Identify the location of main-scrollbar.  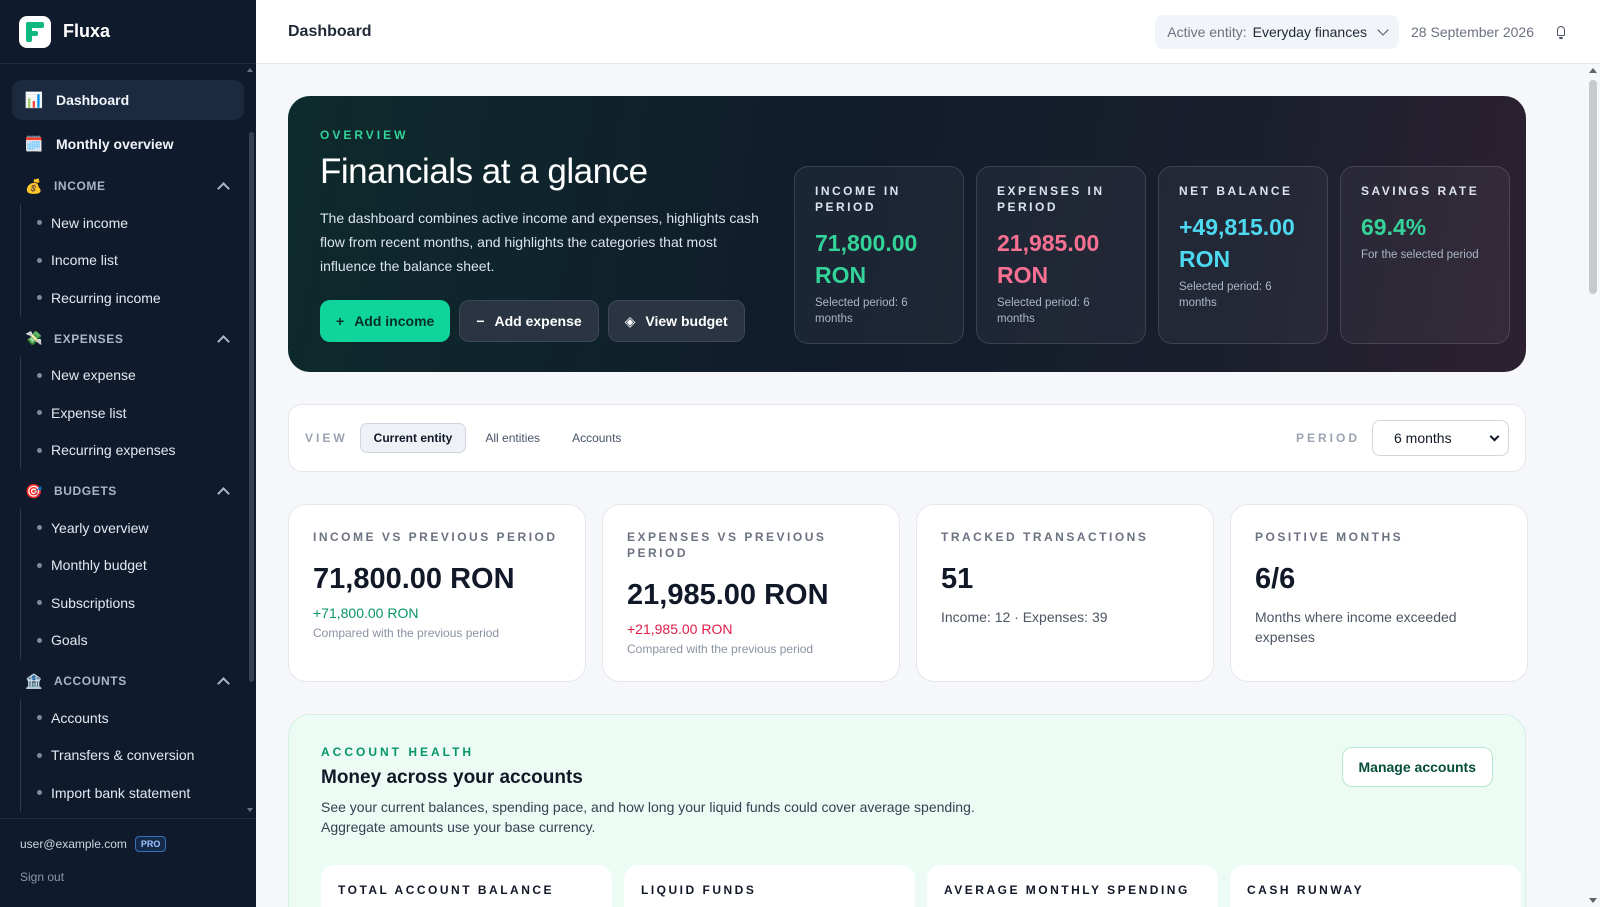
(1593, 485).